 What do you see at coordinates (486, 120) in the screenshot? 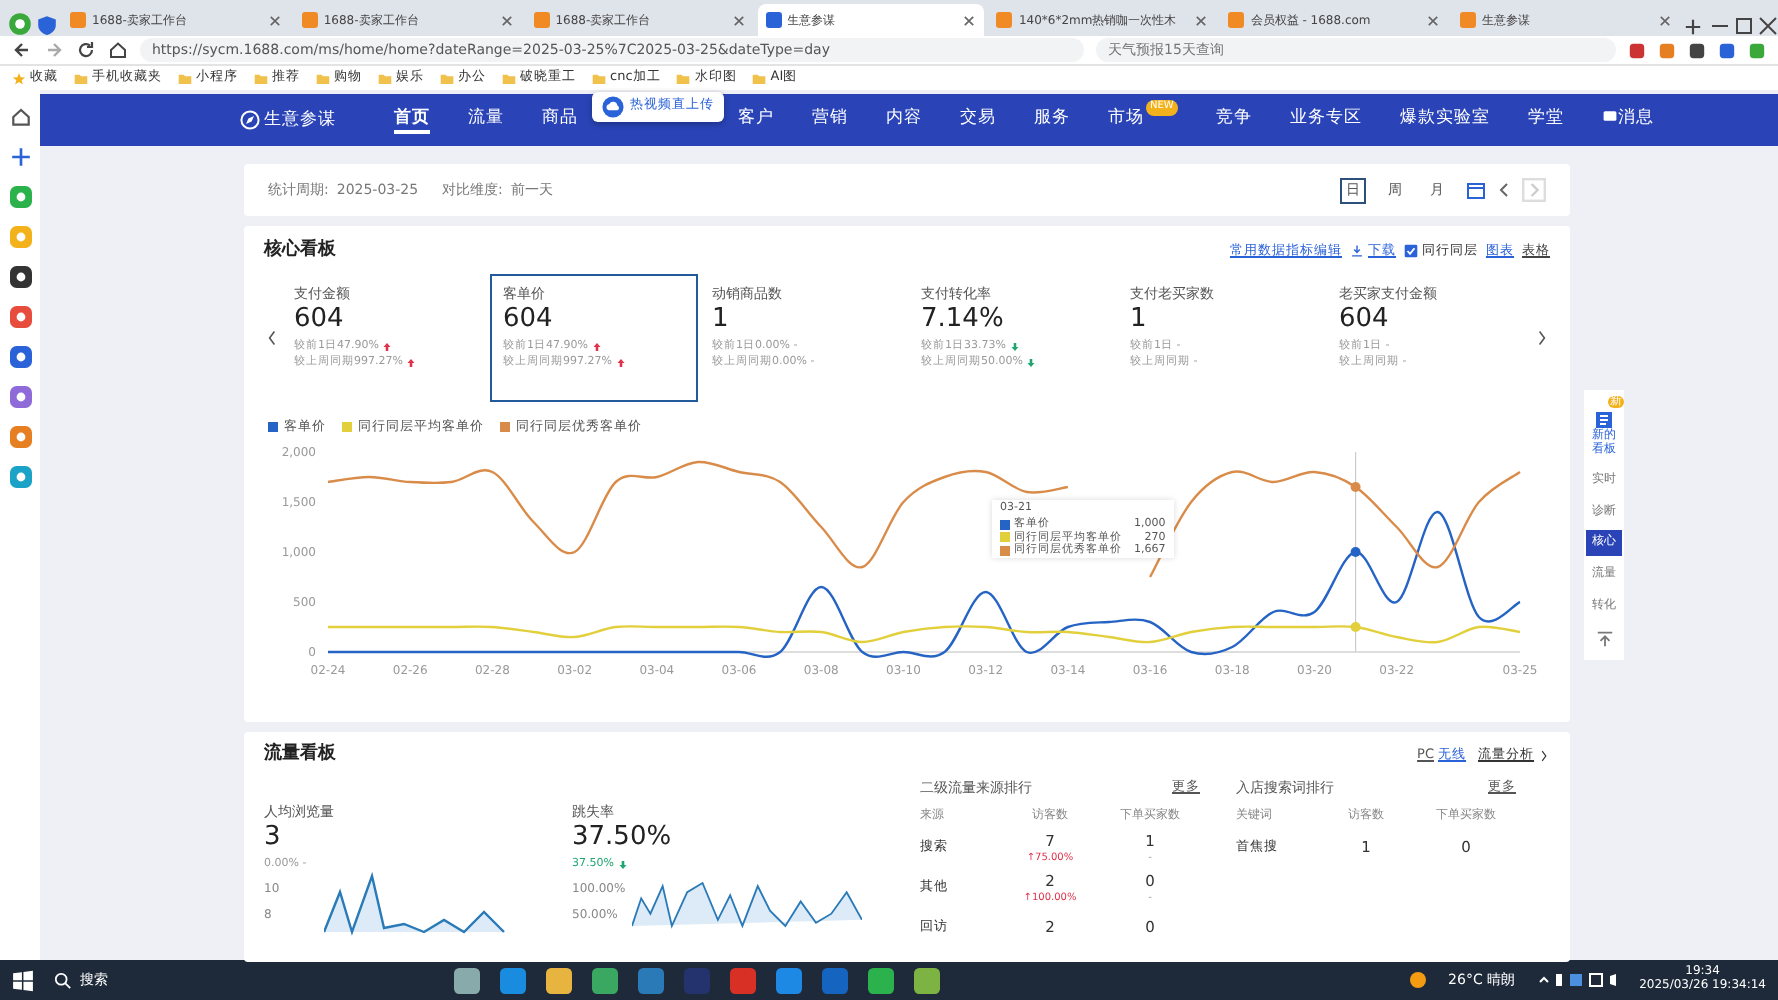
I see `nav-tab: 流量` at bounding box center [486, 120].